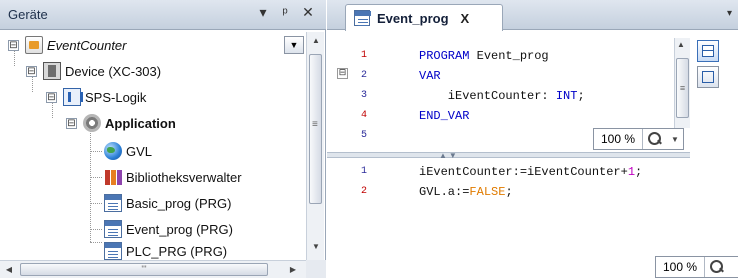  What do you see at coordinates (444, 192) in the screenshot?
I see `code-token: GVL.a:=` at bounding box center [444, 192].